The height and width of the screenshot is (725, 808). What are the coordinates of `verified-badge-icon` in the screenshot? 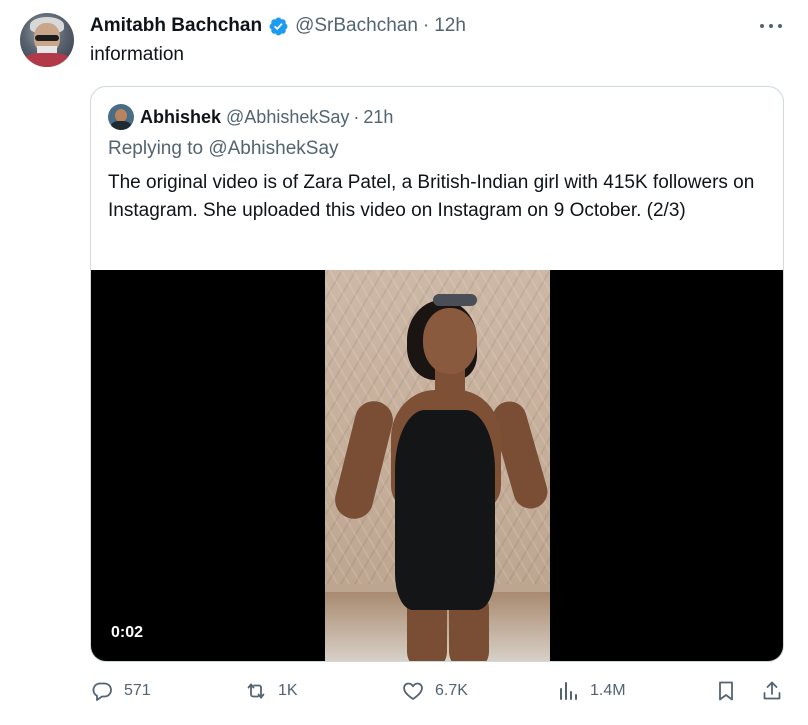 It's located at (278, 26).